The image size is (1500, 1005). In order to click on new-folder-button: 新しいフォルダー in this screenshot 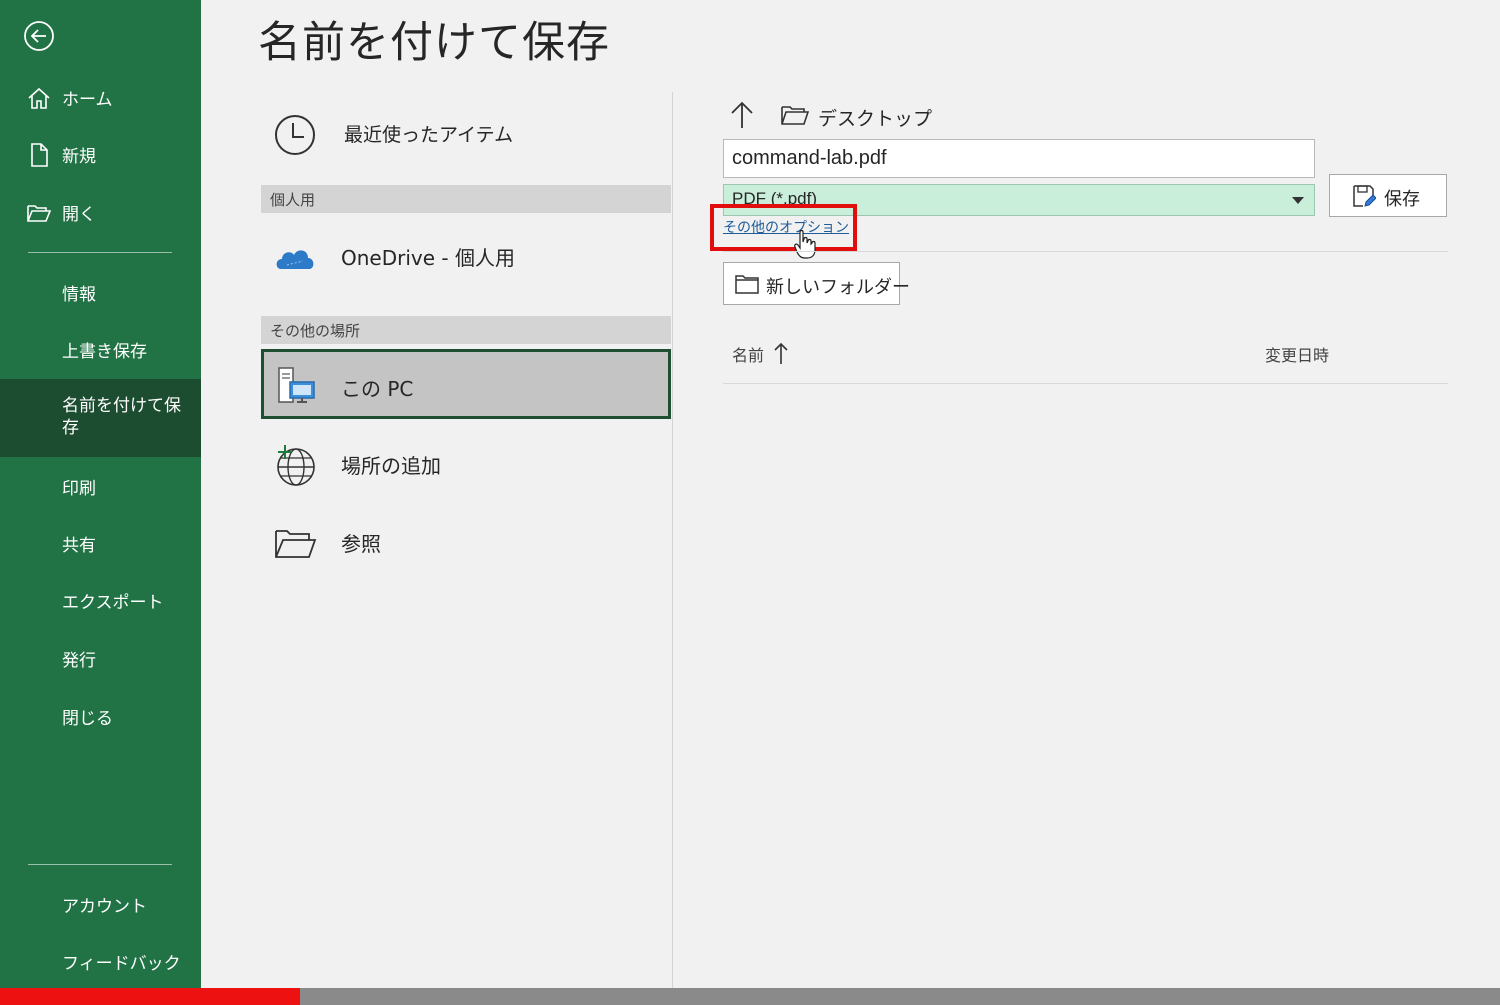, I will do `click(816, 283)`.